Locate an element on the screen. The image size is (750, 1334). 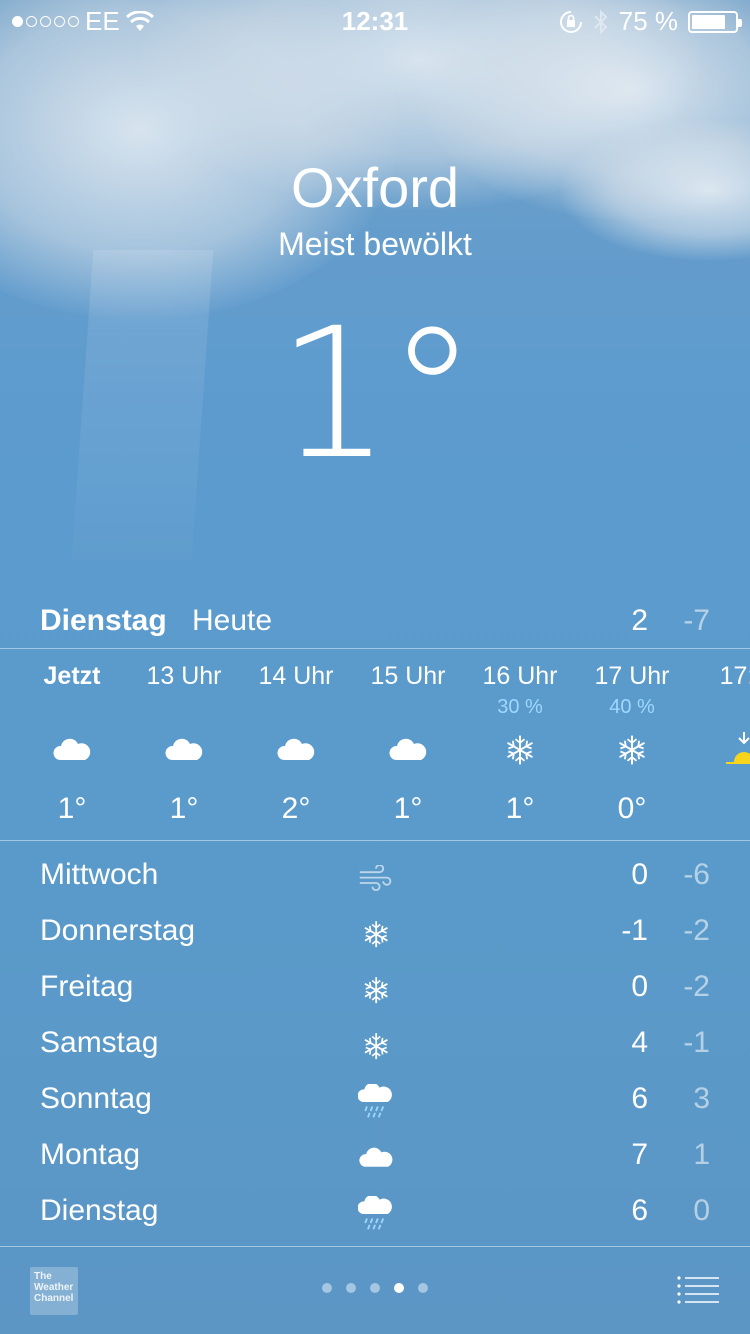
weather-condition: Meist bewölkt is located at coordinates (375, 244).